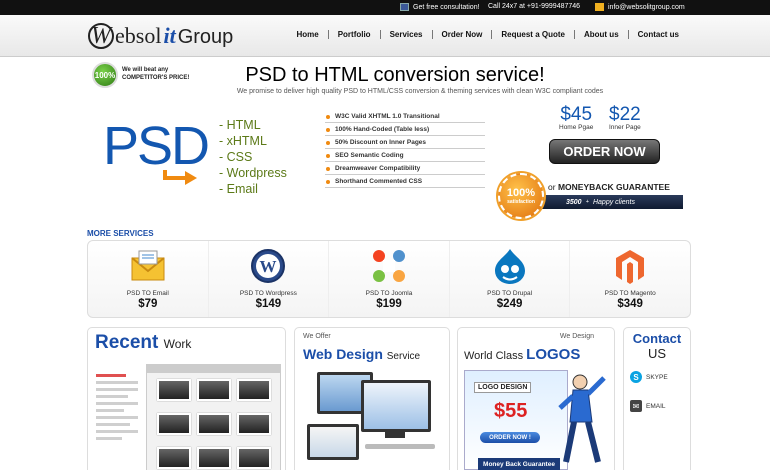 The height and width of the screenshot is (470, 770). I want to click on logo-w: W, so click(101, 36).